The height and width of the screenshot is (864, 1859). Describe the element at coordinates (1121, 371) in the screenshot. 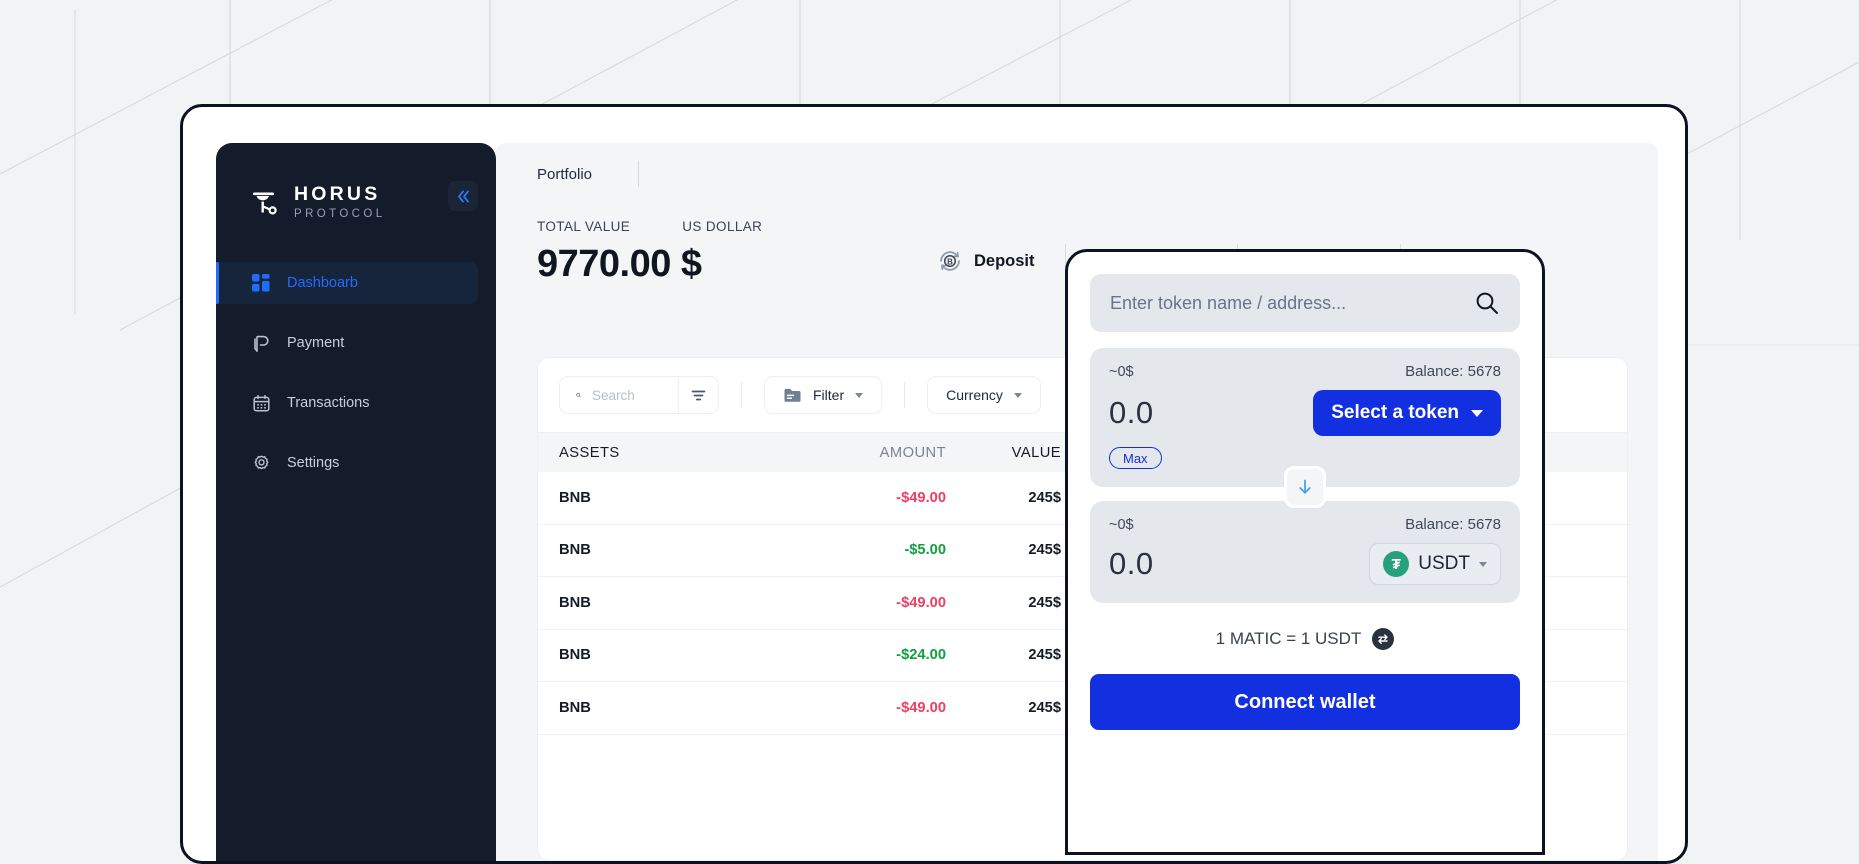

I see `from-approx-value: ~0$` at that location.